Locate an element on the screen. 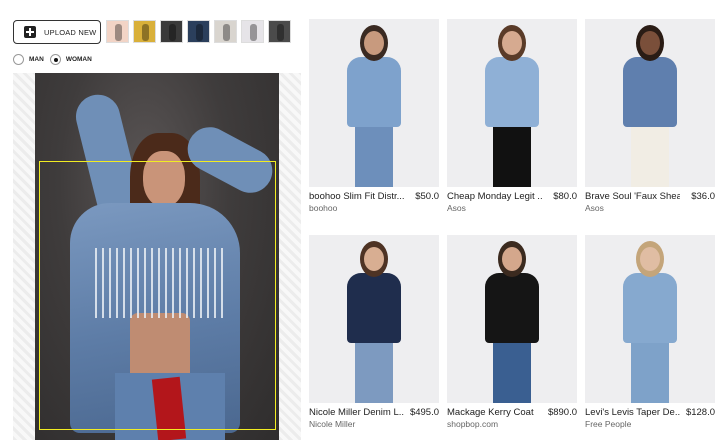 Image resolution: width=720 pixels, height=445 pixels. gender-option-man: MAN is located at coordinates (28, 59).